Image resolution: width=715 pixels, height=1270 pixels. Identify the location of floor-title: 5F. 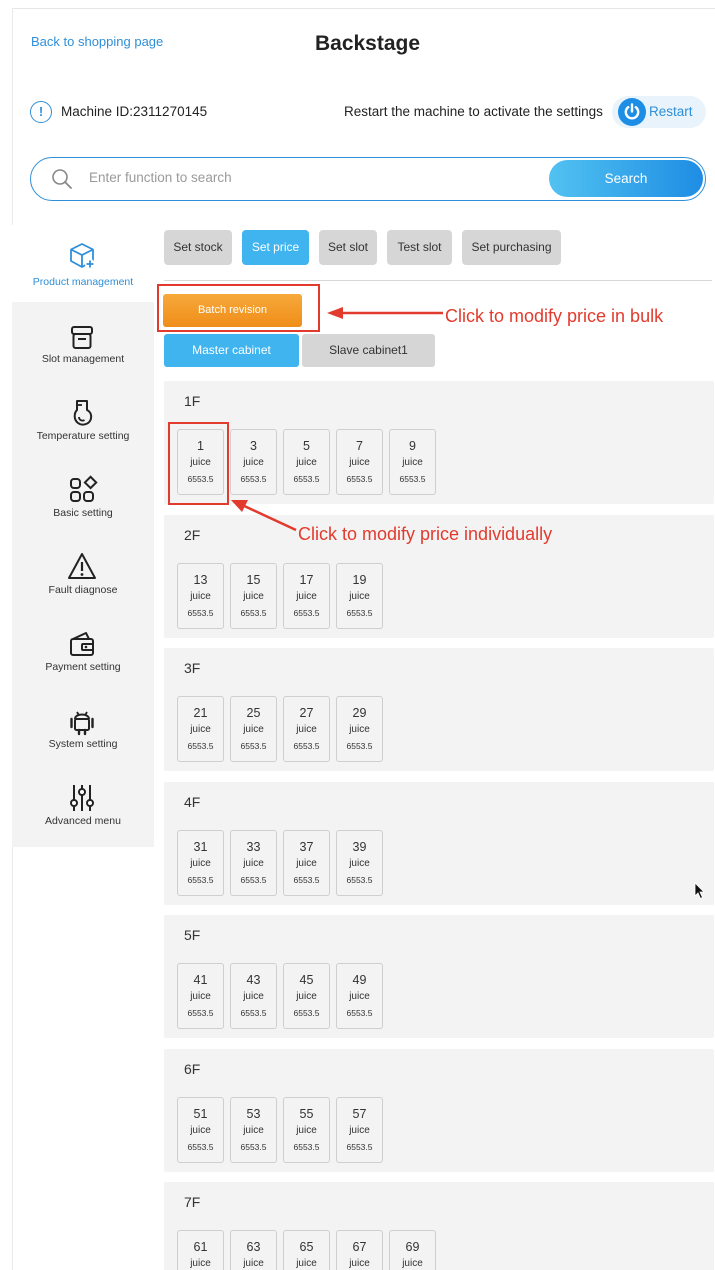
(192, 935).